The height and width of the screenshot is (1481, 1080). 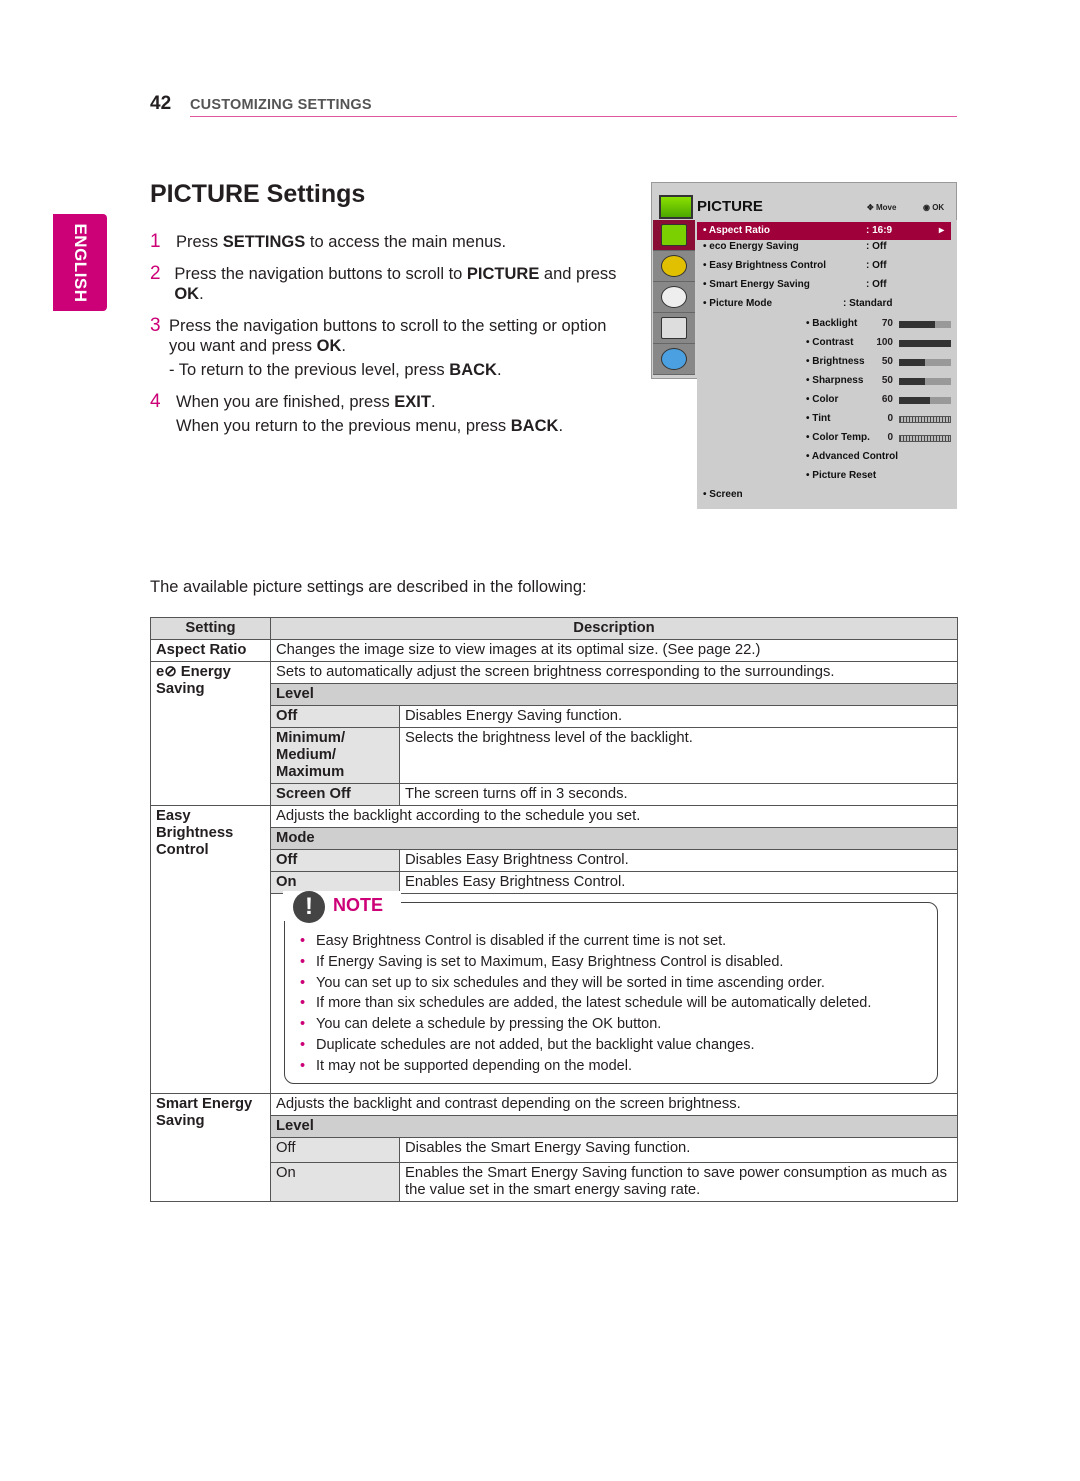 What do you see at coordinates (281, 105) in the screenshot?
I see `section-title: CUSTOMIZING SETTINGS` at bounding box center [281, 105].